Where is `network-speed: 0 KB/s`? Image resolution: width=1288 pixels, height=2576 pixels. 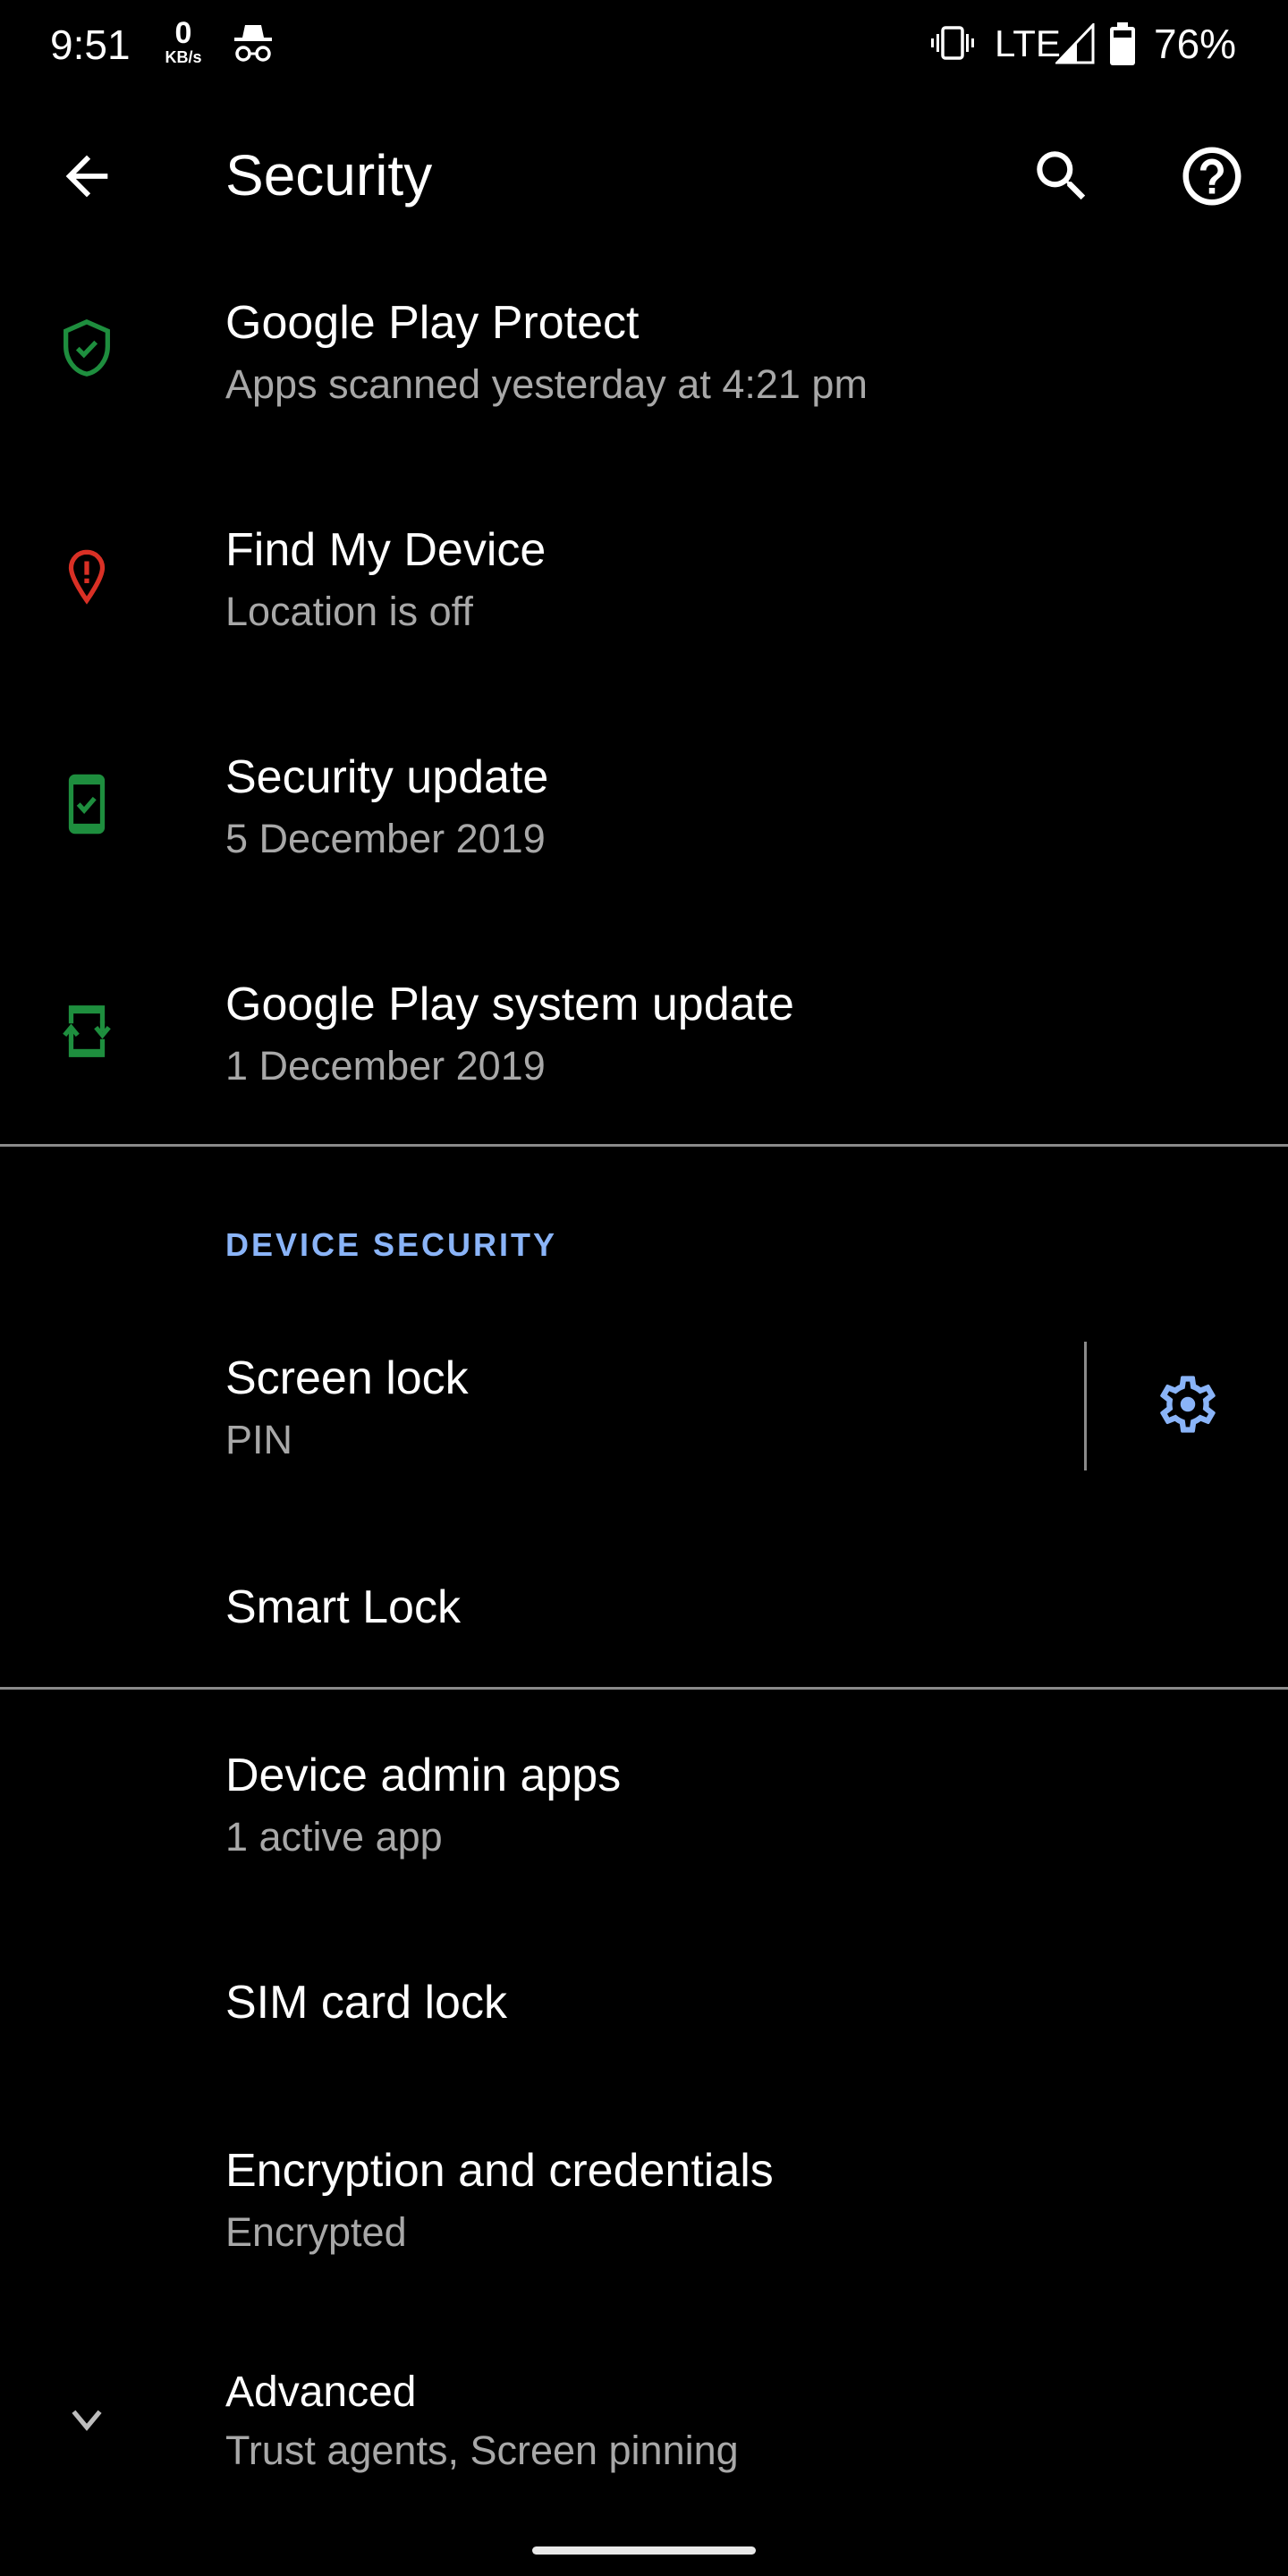 network-speed: 0 KB/s is located at coordinates (183, 42).